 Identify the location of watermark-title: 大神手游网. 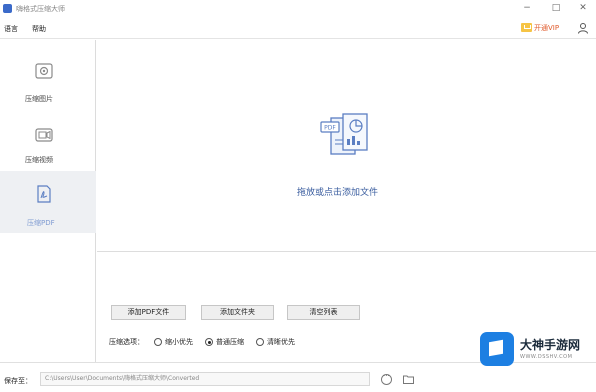
(550, 345).